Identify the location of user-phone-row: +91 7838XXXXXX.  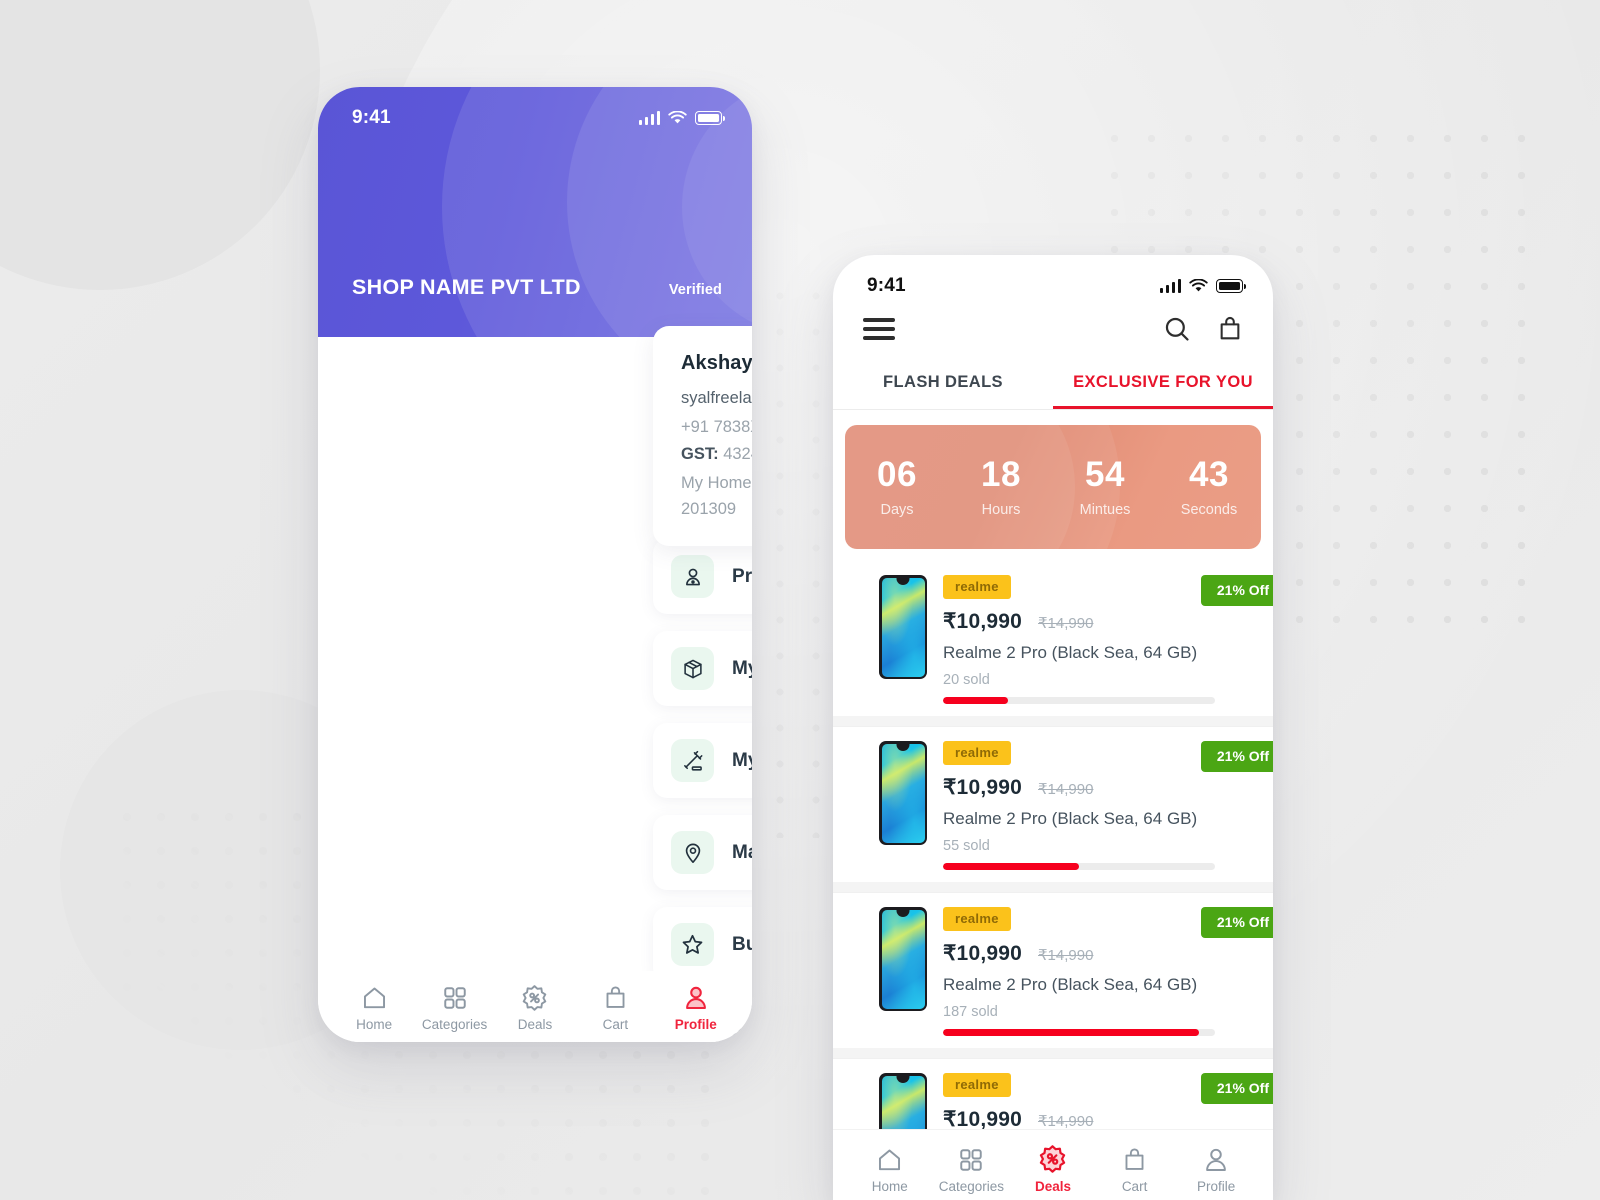
(716, 427).